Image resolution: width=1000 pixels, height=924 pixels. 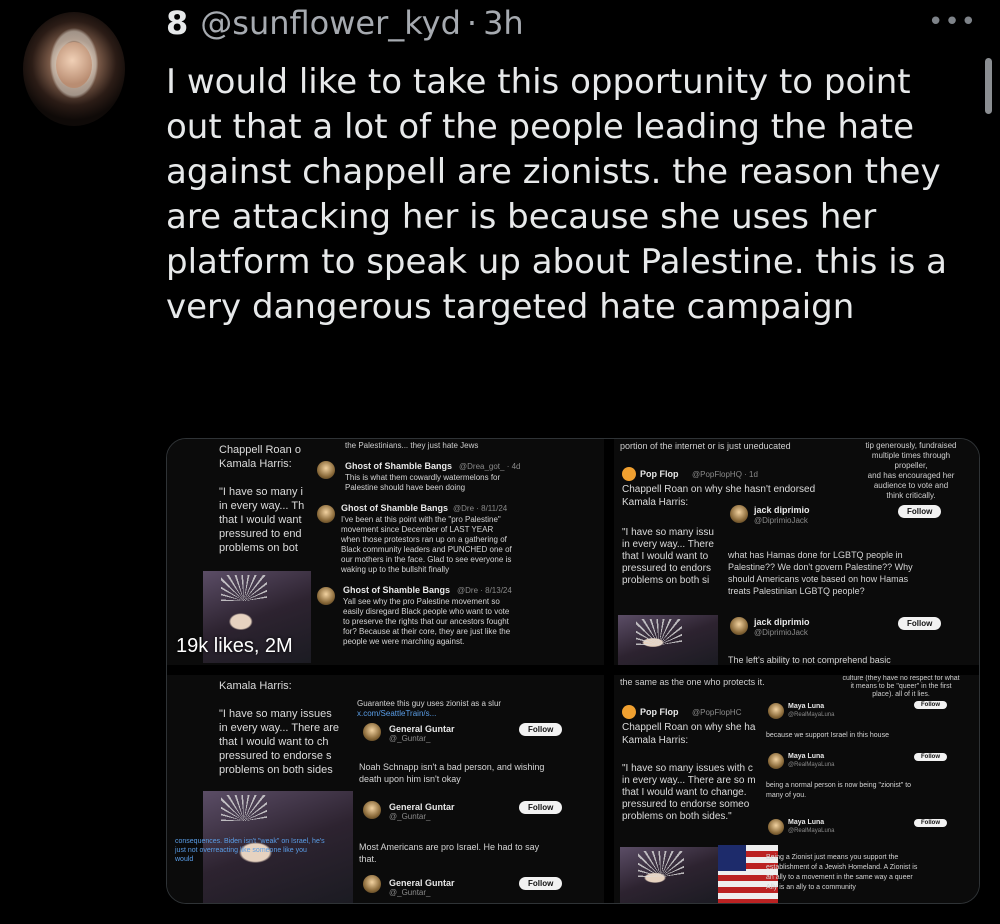 What do you see at coordinates (827, 735) in the screenshot?
I see `reply-body: because we support Israel in this house` at bounding box center [827, 735].